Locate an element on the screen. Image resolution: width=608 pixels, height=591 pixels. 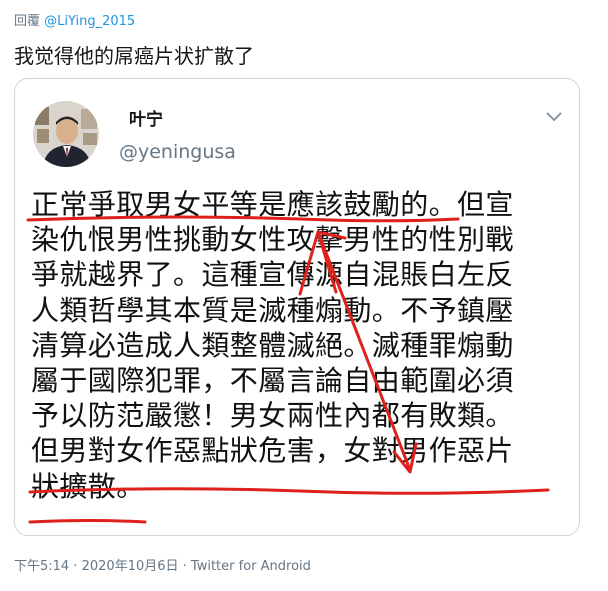
tweet-source-link: Twitter for Android is located at coordinates (251, 566).